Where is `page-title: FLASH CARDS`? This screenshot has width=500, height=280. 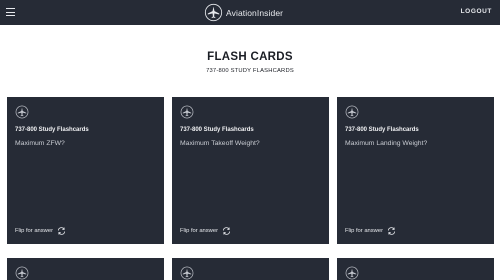
page-title: FLASH CARDS is located at coordinates (250, 57).